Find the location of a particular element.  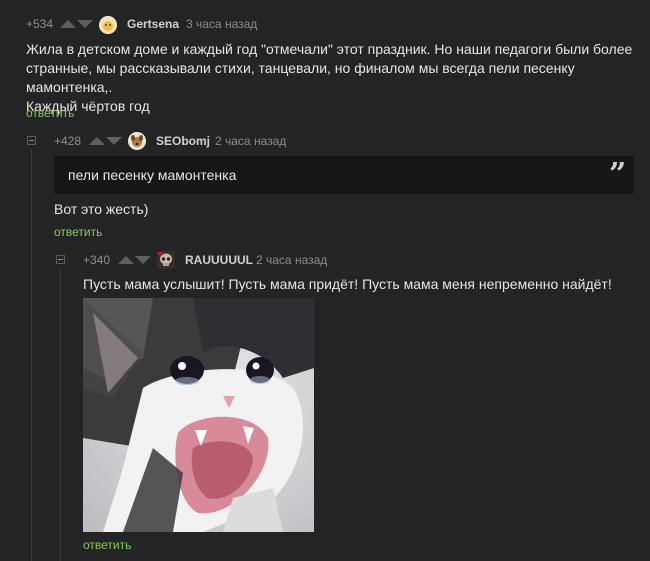

timestamp: 3 часа назад is located at coordinates (221, 24).